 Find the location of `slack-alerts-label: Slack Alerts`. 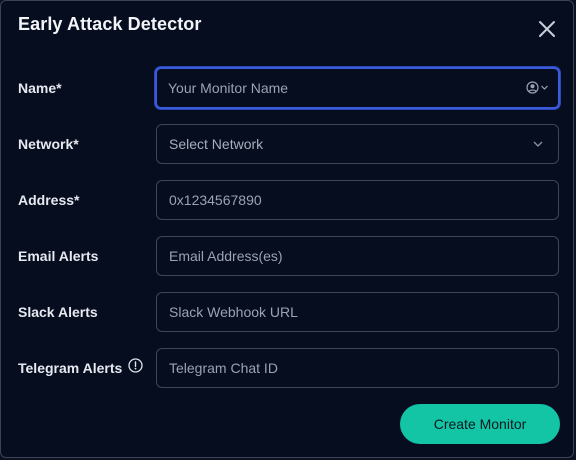

slack-alerts-label: Slack Alerts is located at coordinates (58, 312).